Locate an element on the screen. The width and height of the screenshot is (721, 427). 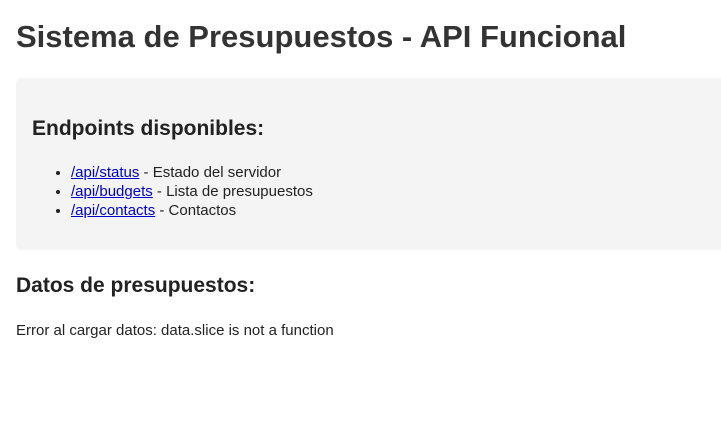
status-endpoint-link: /api/status is located at coordinates (105, 172).